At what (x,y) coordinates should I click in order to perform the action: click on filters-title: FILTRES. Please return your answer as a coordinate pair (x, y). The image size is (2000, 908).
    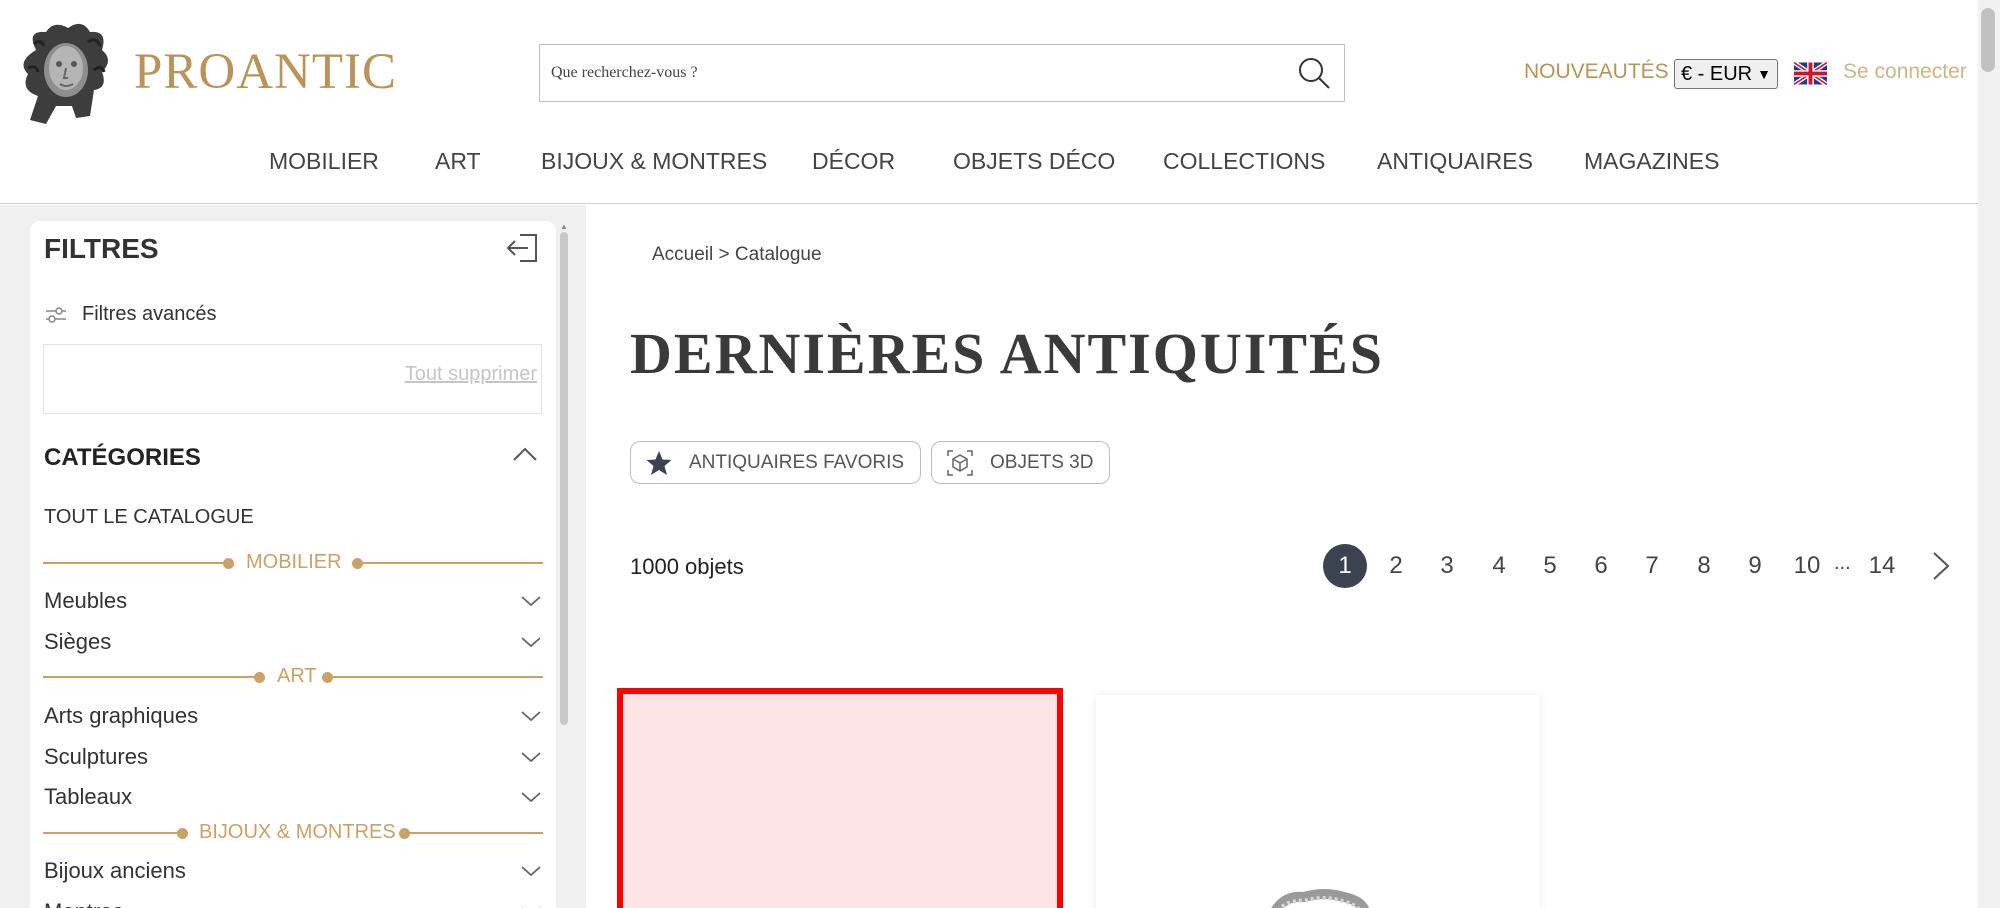
    Looking at the image, I should click on (101, 248).